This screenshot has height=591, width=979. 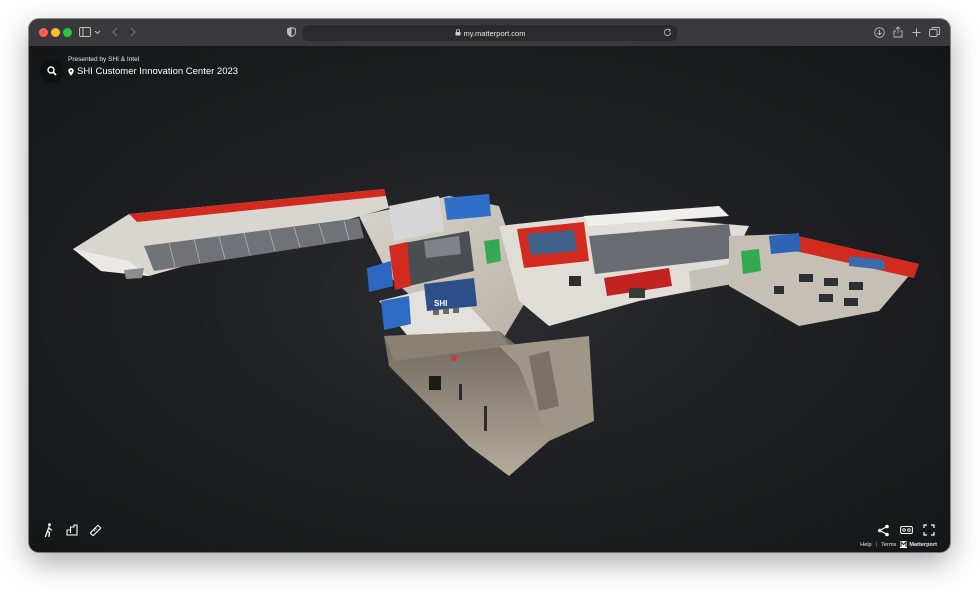 What do you see at coordinates (104, 59) in the screenshot?
I see `presented-by: Presented by SHI & Intel` at bounding box center [104, 59].